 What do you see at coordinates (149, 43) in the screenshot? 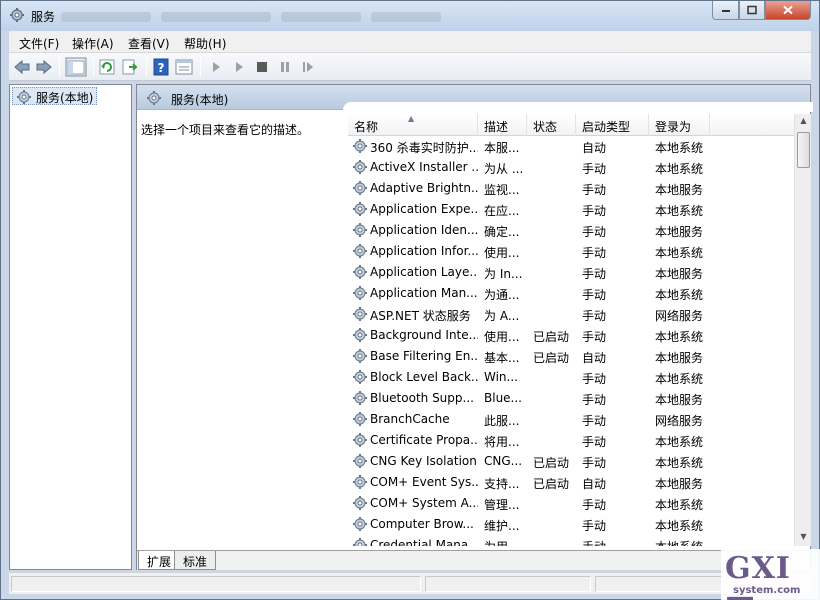
I see `menu-view: 查看(V)` at bounding box center [149, 43].